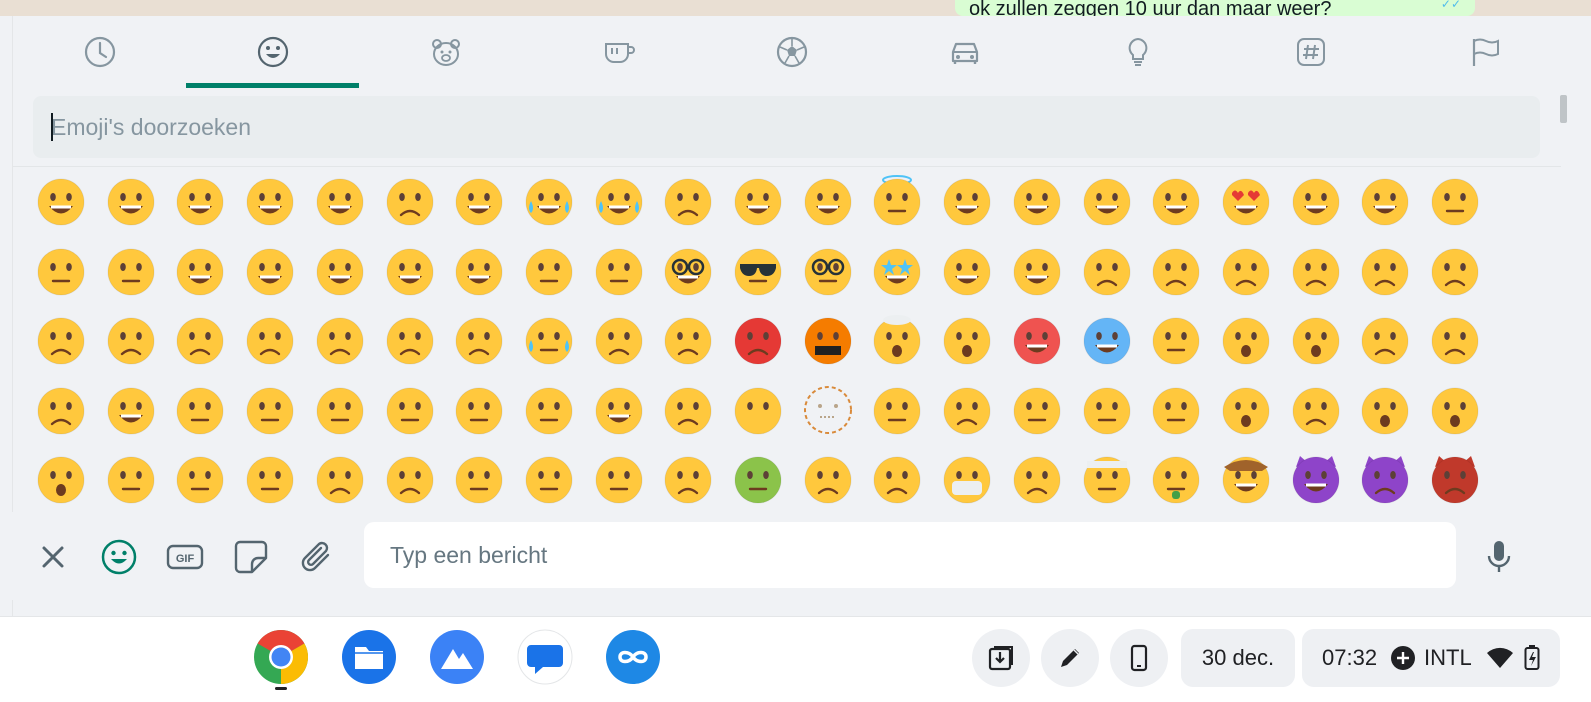 This screenshot has width=1591, height=702. What do you see at coordinates (479, 479) in the screenshot?
I see `emoji-dizzy` at bounding box center [479, 479].